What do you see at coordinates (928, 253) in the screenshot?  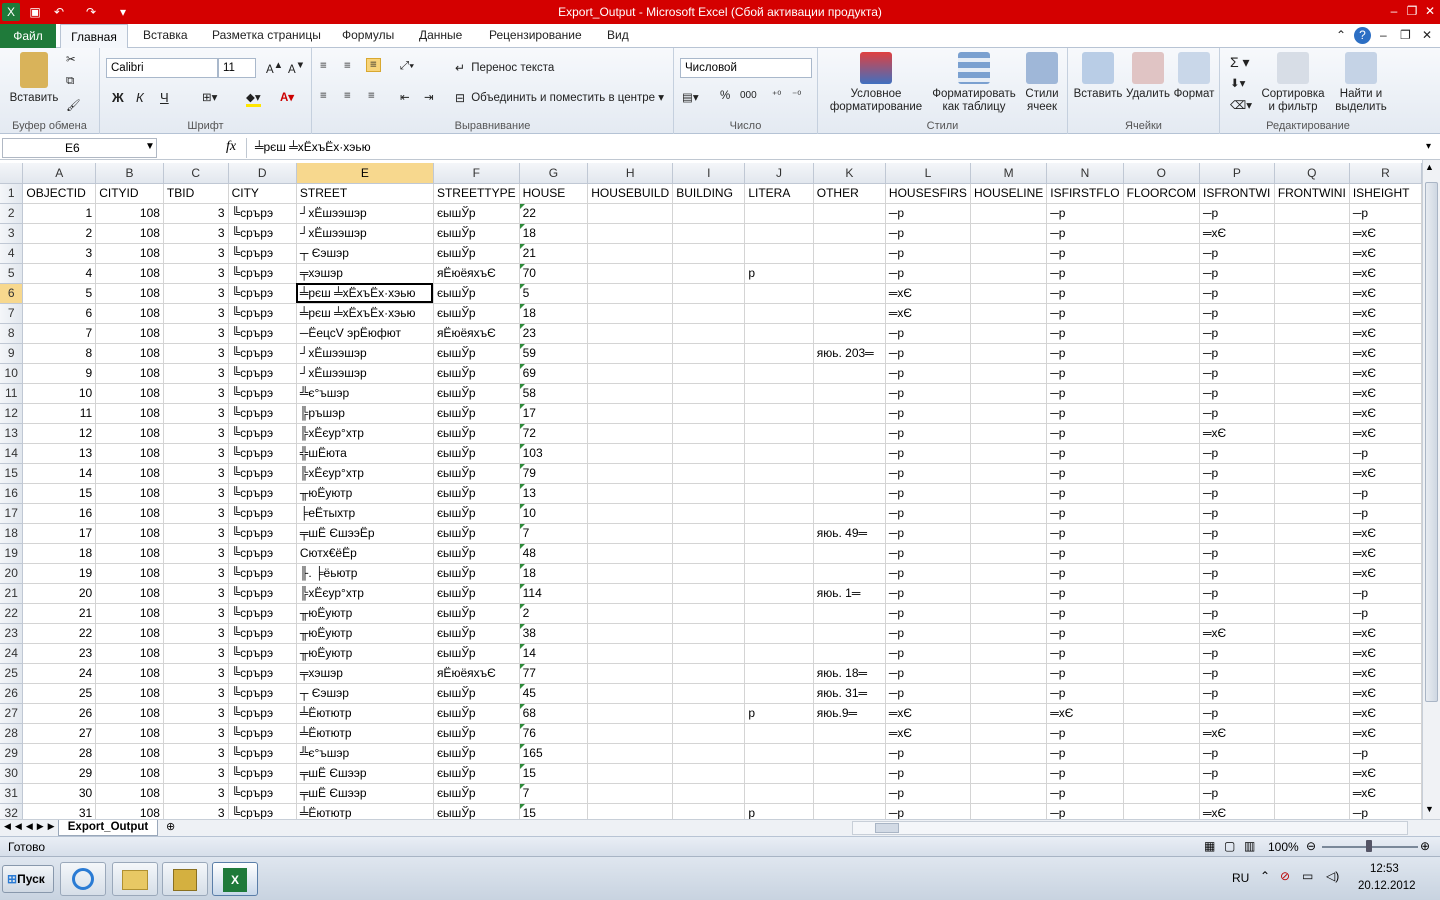 I see `cell-l4: ─р` at bounding box center [928, 253].